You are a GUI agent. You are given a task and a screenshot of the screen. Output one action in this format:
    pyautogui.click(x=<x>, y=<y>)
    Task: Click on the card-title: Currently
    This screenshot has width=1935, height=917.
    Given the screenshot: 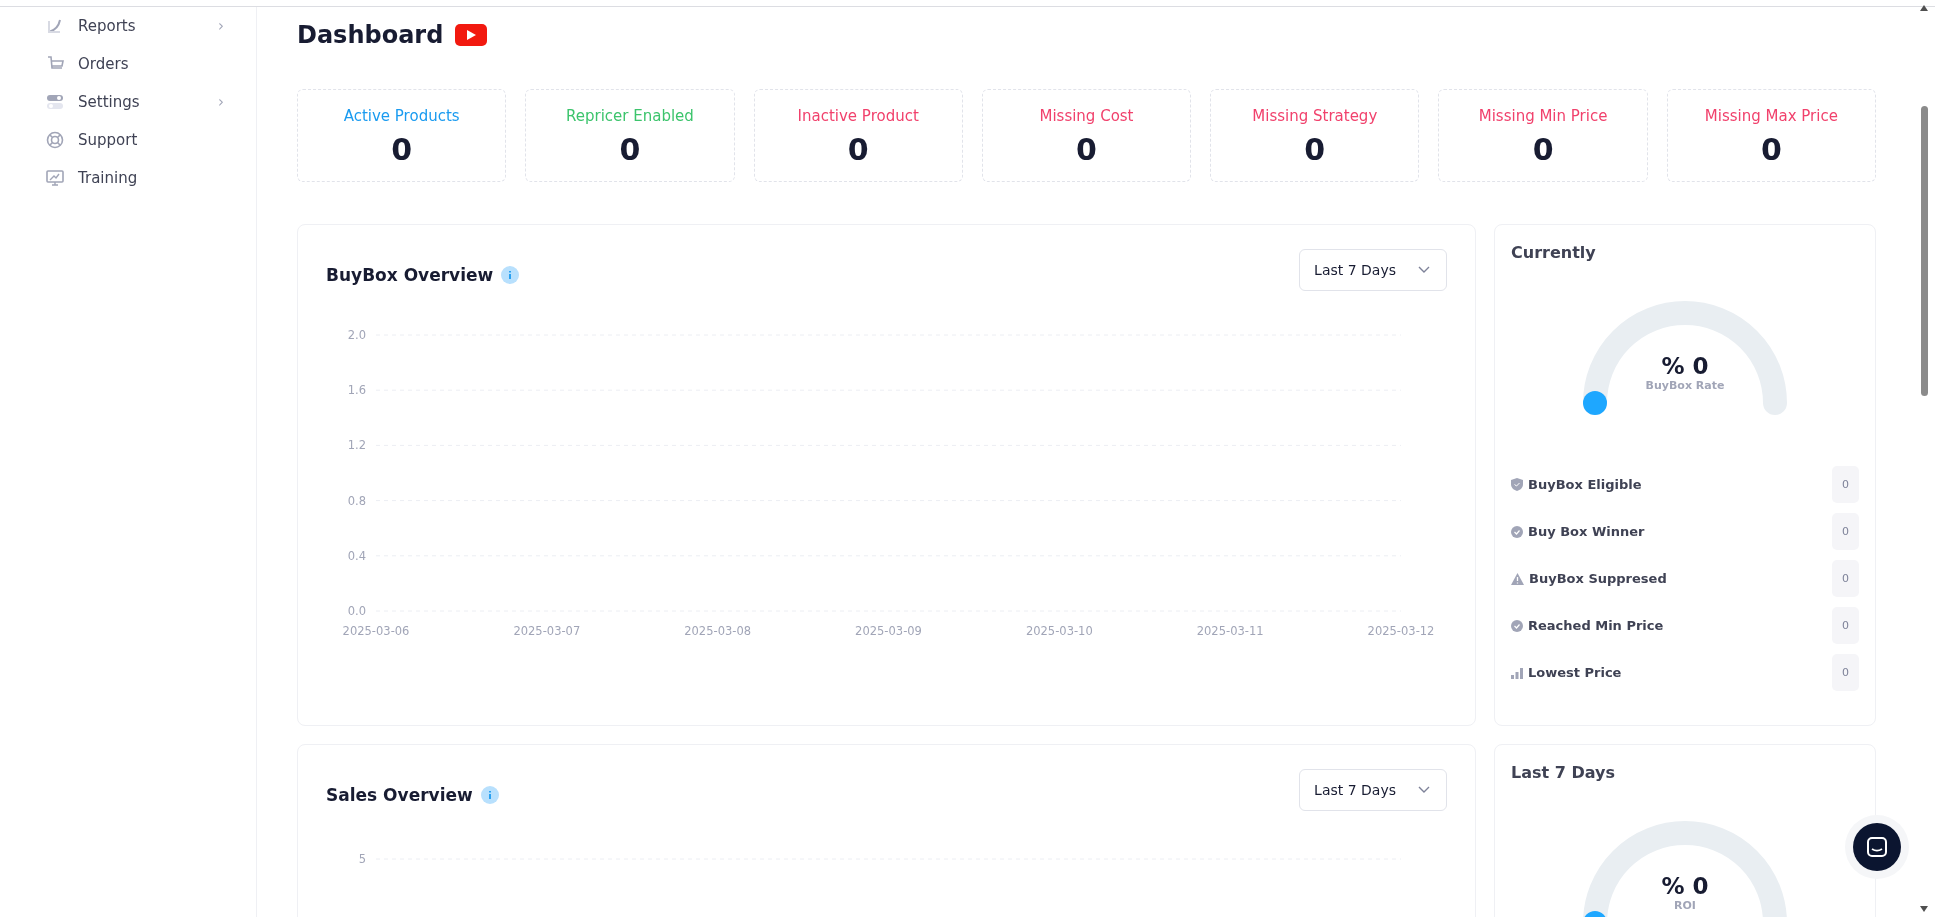 What is the action you would take?
    pyautogui.click(x=1554, y=252)
    